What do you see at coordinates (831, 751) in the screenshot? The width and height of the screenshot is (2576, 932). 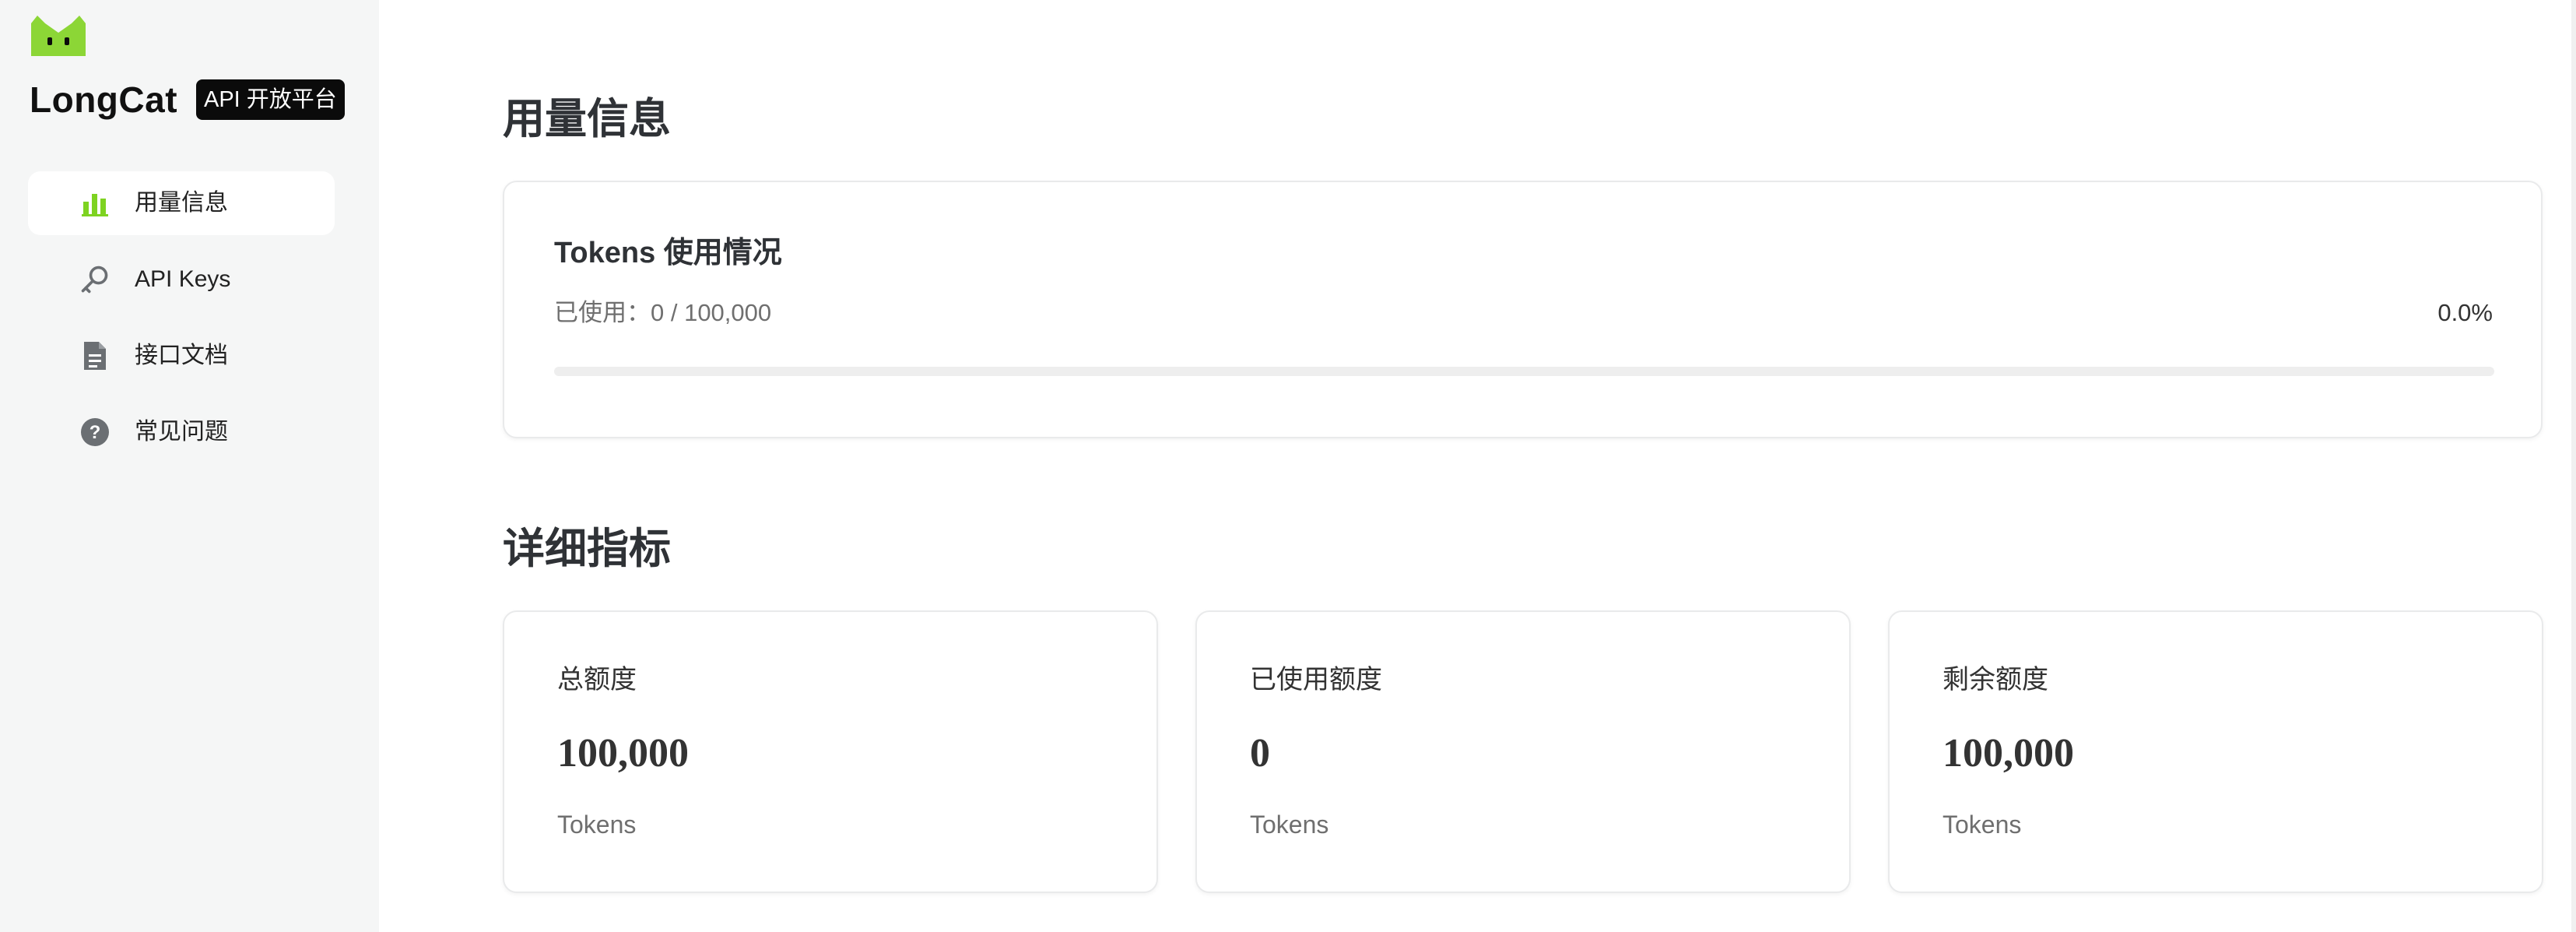 I see `metric-card-total: 总额度 100,000 Tokens` at bounding box center [831, 751].